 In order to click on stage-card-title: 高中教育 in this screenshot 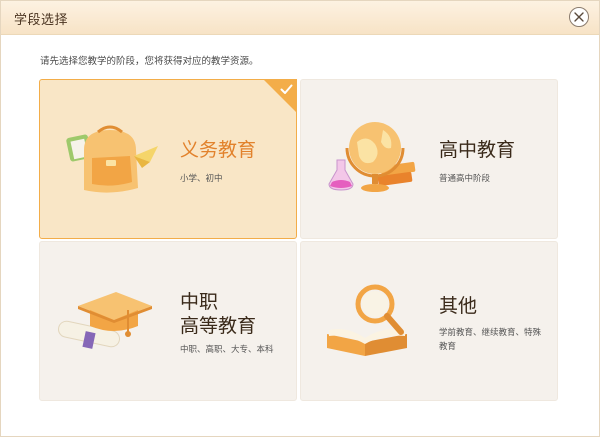, I will do `click(477, 150)`.